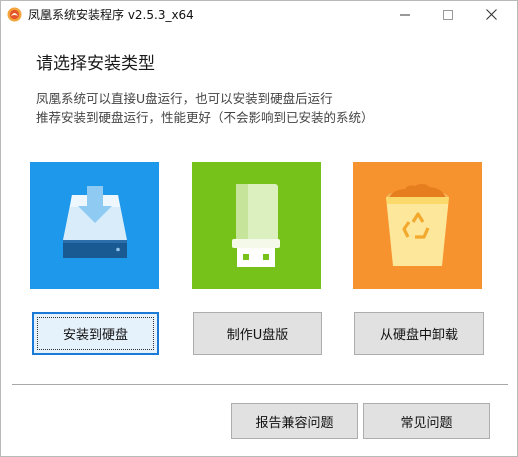 This screenshot has width=518, height=457. I want to click on divider, so click(260, 384).